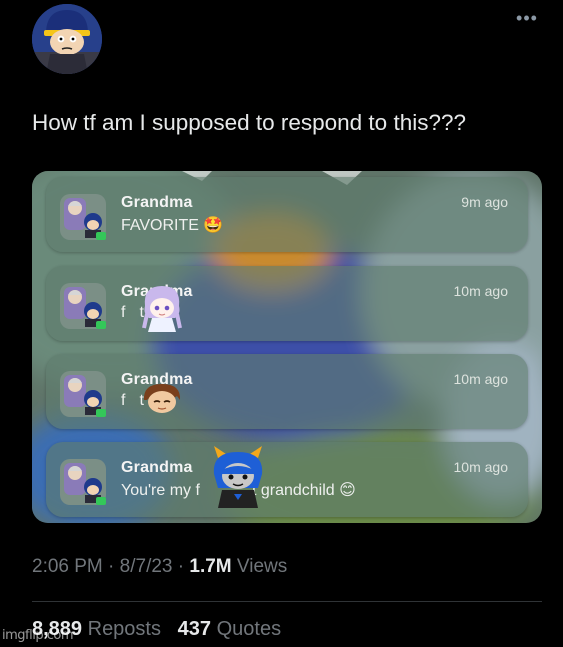 The height and width of the screenshot is (647, 563). What do you see at coordinates (210, 566) in the screenshot?
I see `views-count: 1.7M` at bounding box center [210, 566].